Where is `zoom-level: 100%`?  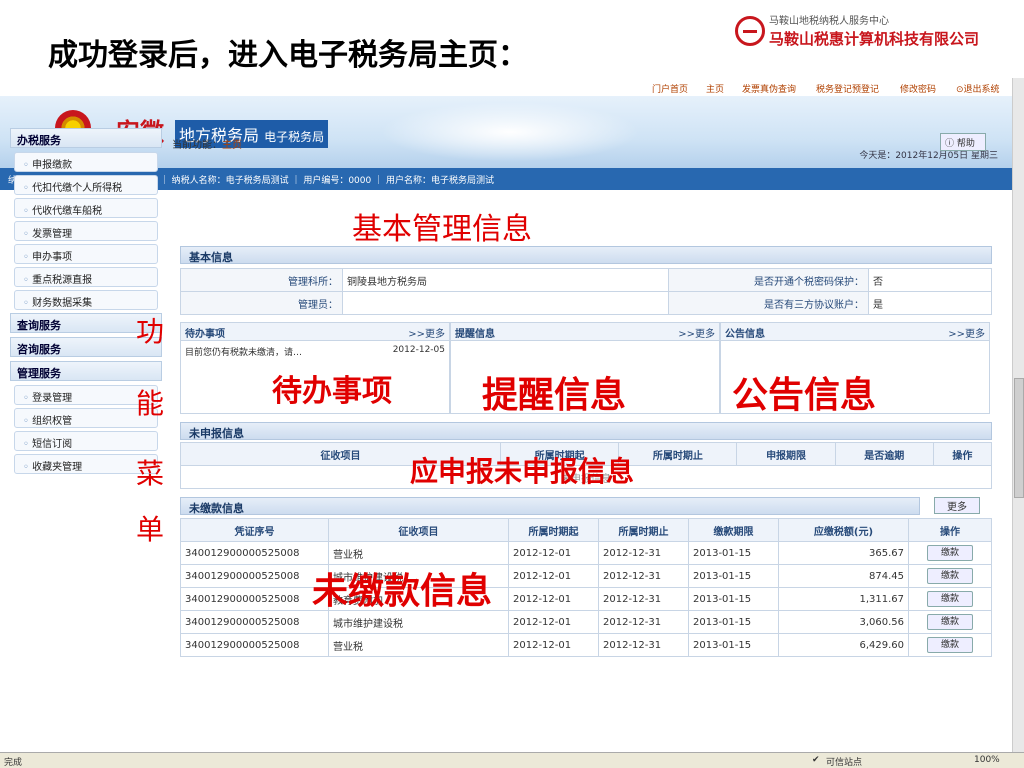
zoom-level: 100% is located at coordinates (987, 760).